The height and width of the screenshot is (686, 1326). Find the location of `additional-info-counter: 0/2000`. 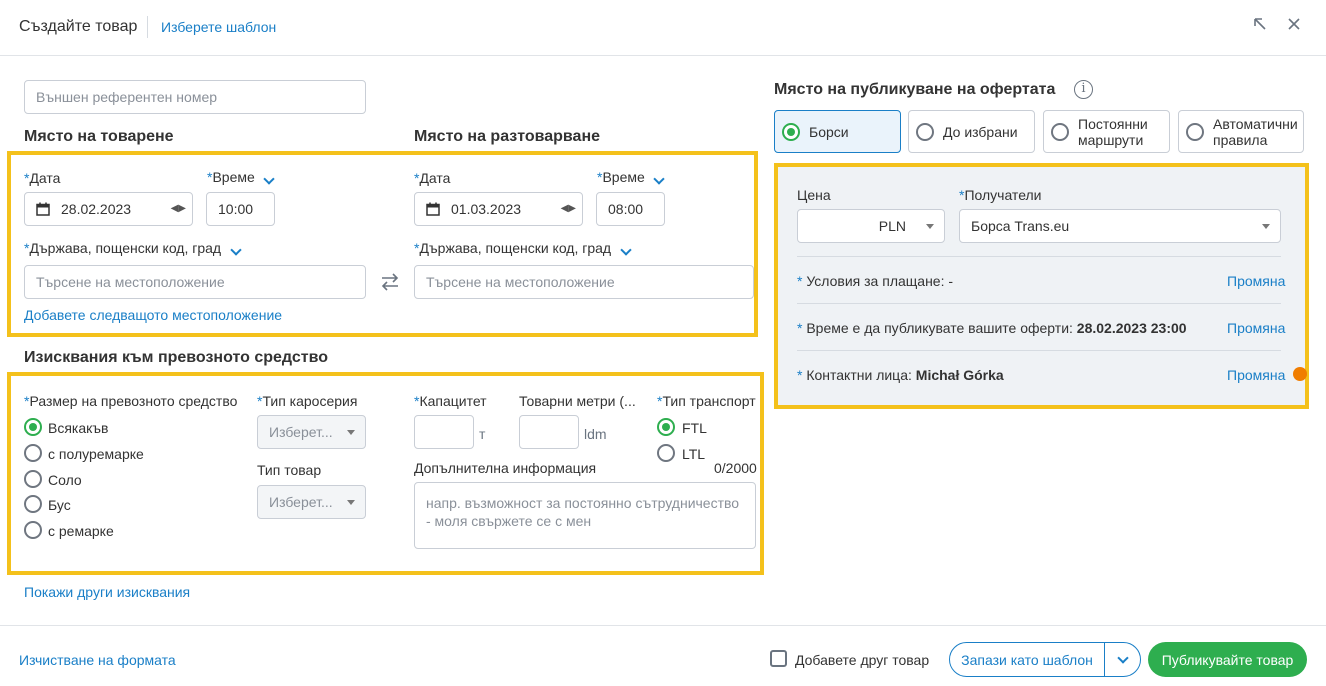

additional-info-counter: 0/2000 is located at coordinates (735, 468).